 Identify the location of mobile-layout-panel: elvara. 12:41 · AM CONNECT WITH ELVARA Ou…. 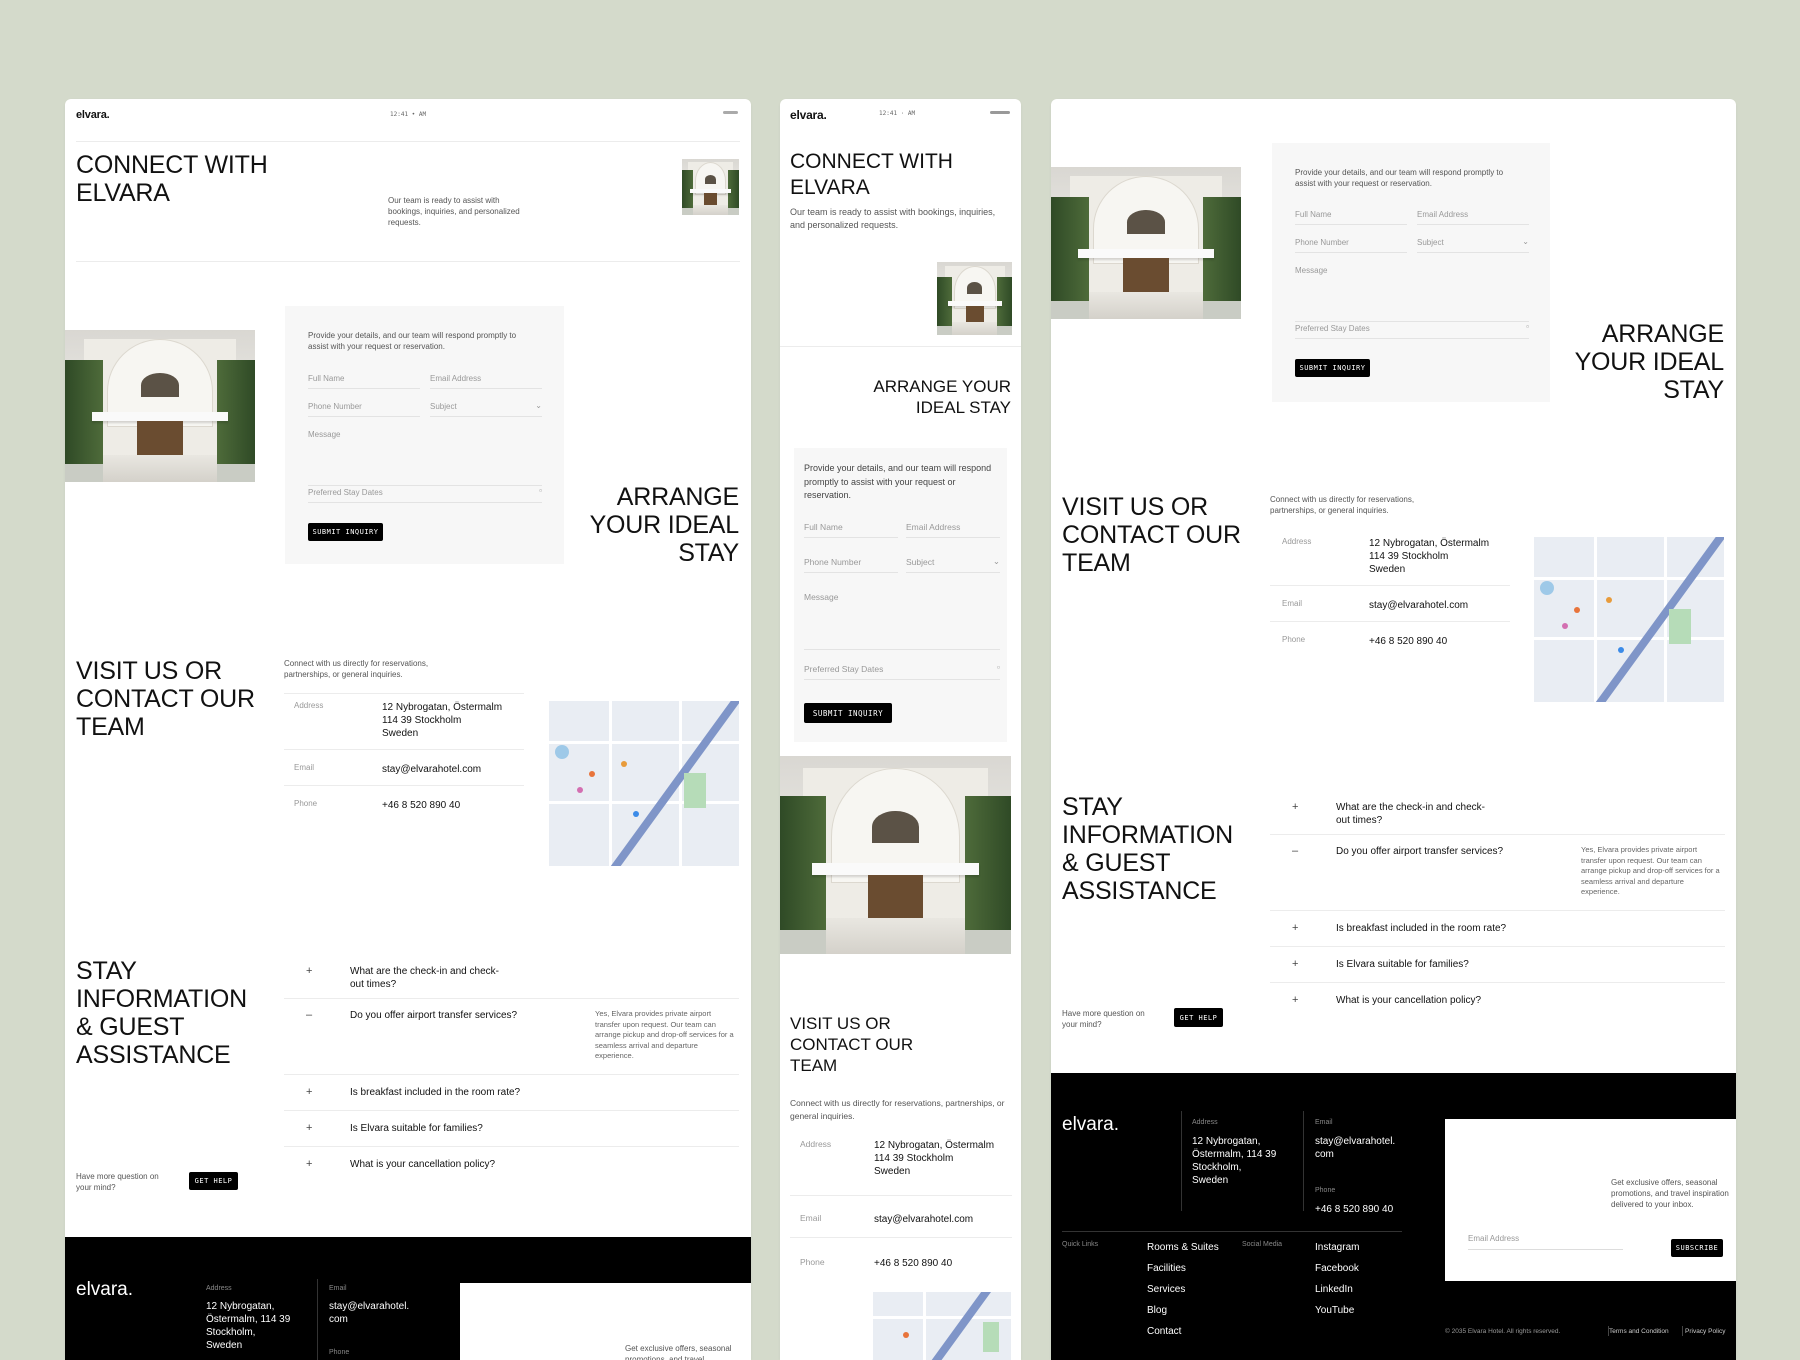
(900, 729).